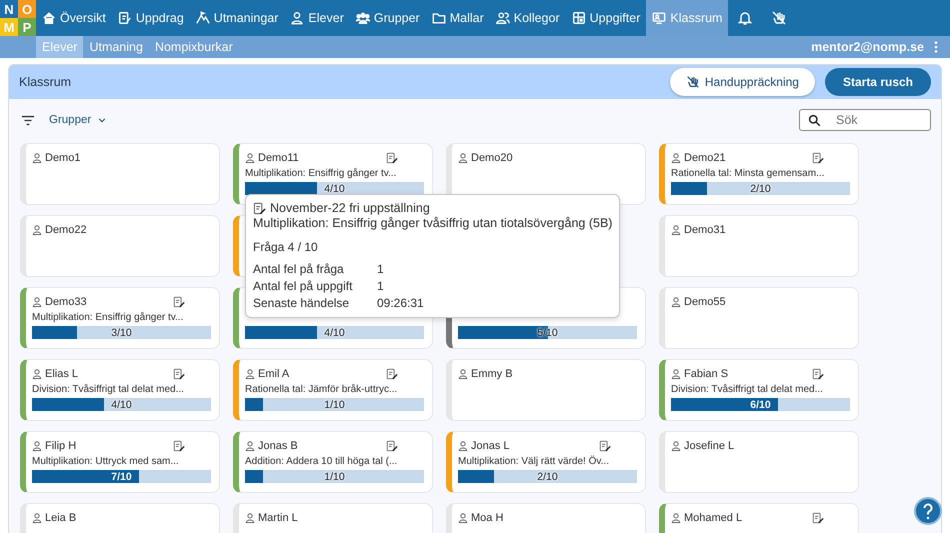 The width and height of the screenshot is (950, 533). Describe the element at coordinates (27, 9) in the screenshot. I see `logo-letter: O` at that location.